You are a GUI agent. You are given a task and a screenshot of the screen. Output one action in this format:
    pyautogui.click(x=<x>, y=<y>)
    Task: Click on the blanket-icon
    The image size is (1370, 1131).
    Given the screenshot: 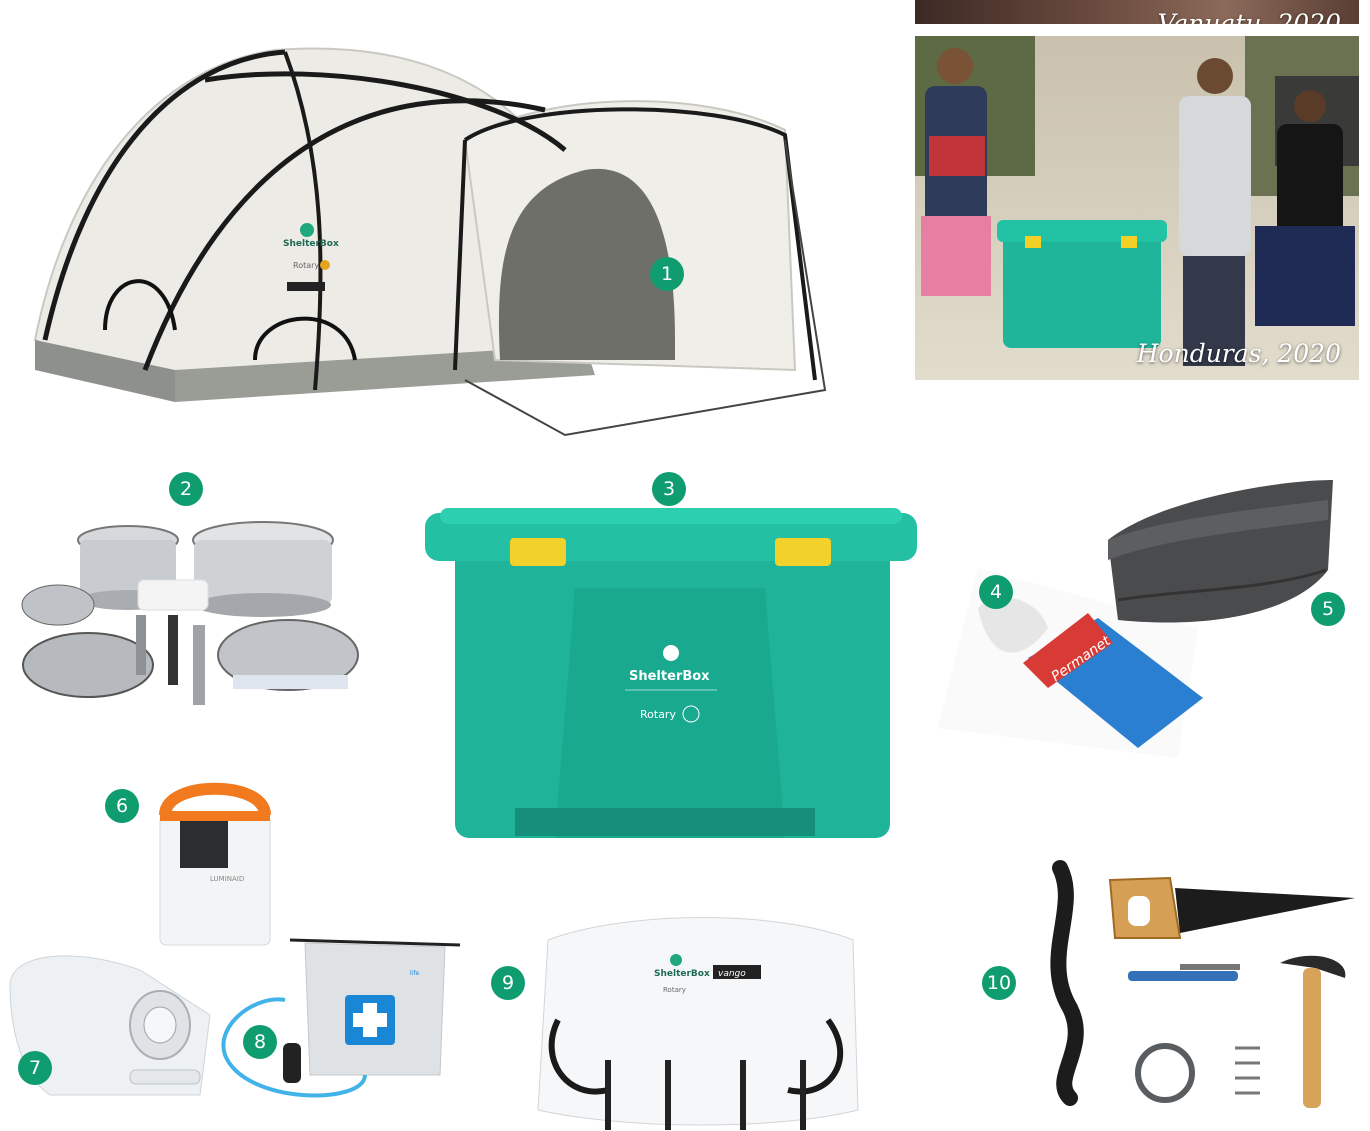 What is the action you would take?
    pyautogui.click(x=1220, y=551)
    